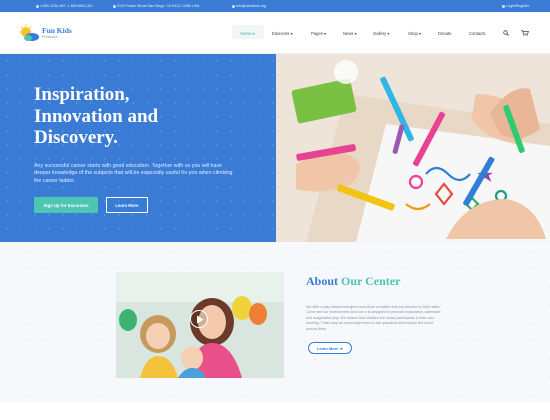  What do you see at coordinates (29, 33) in the screenshot?
I see `logo-sun-cloud-icon` at bounding box center [29, 33].